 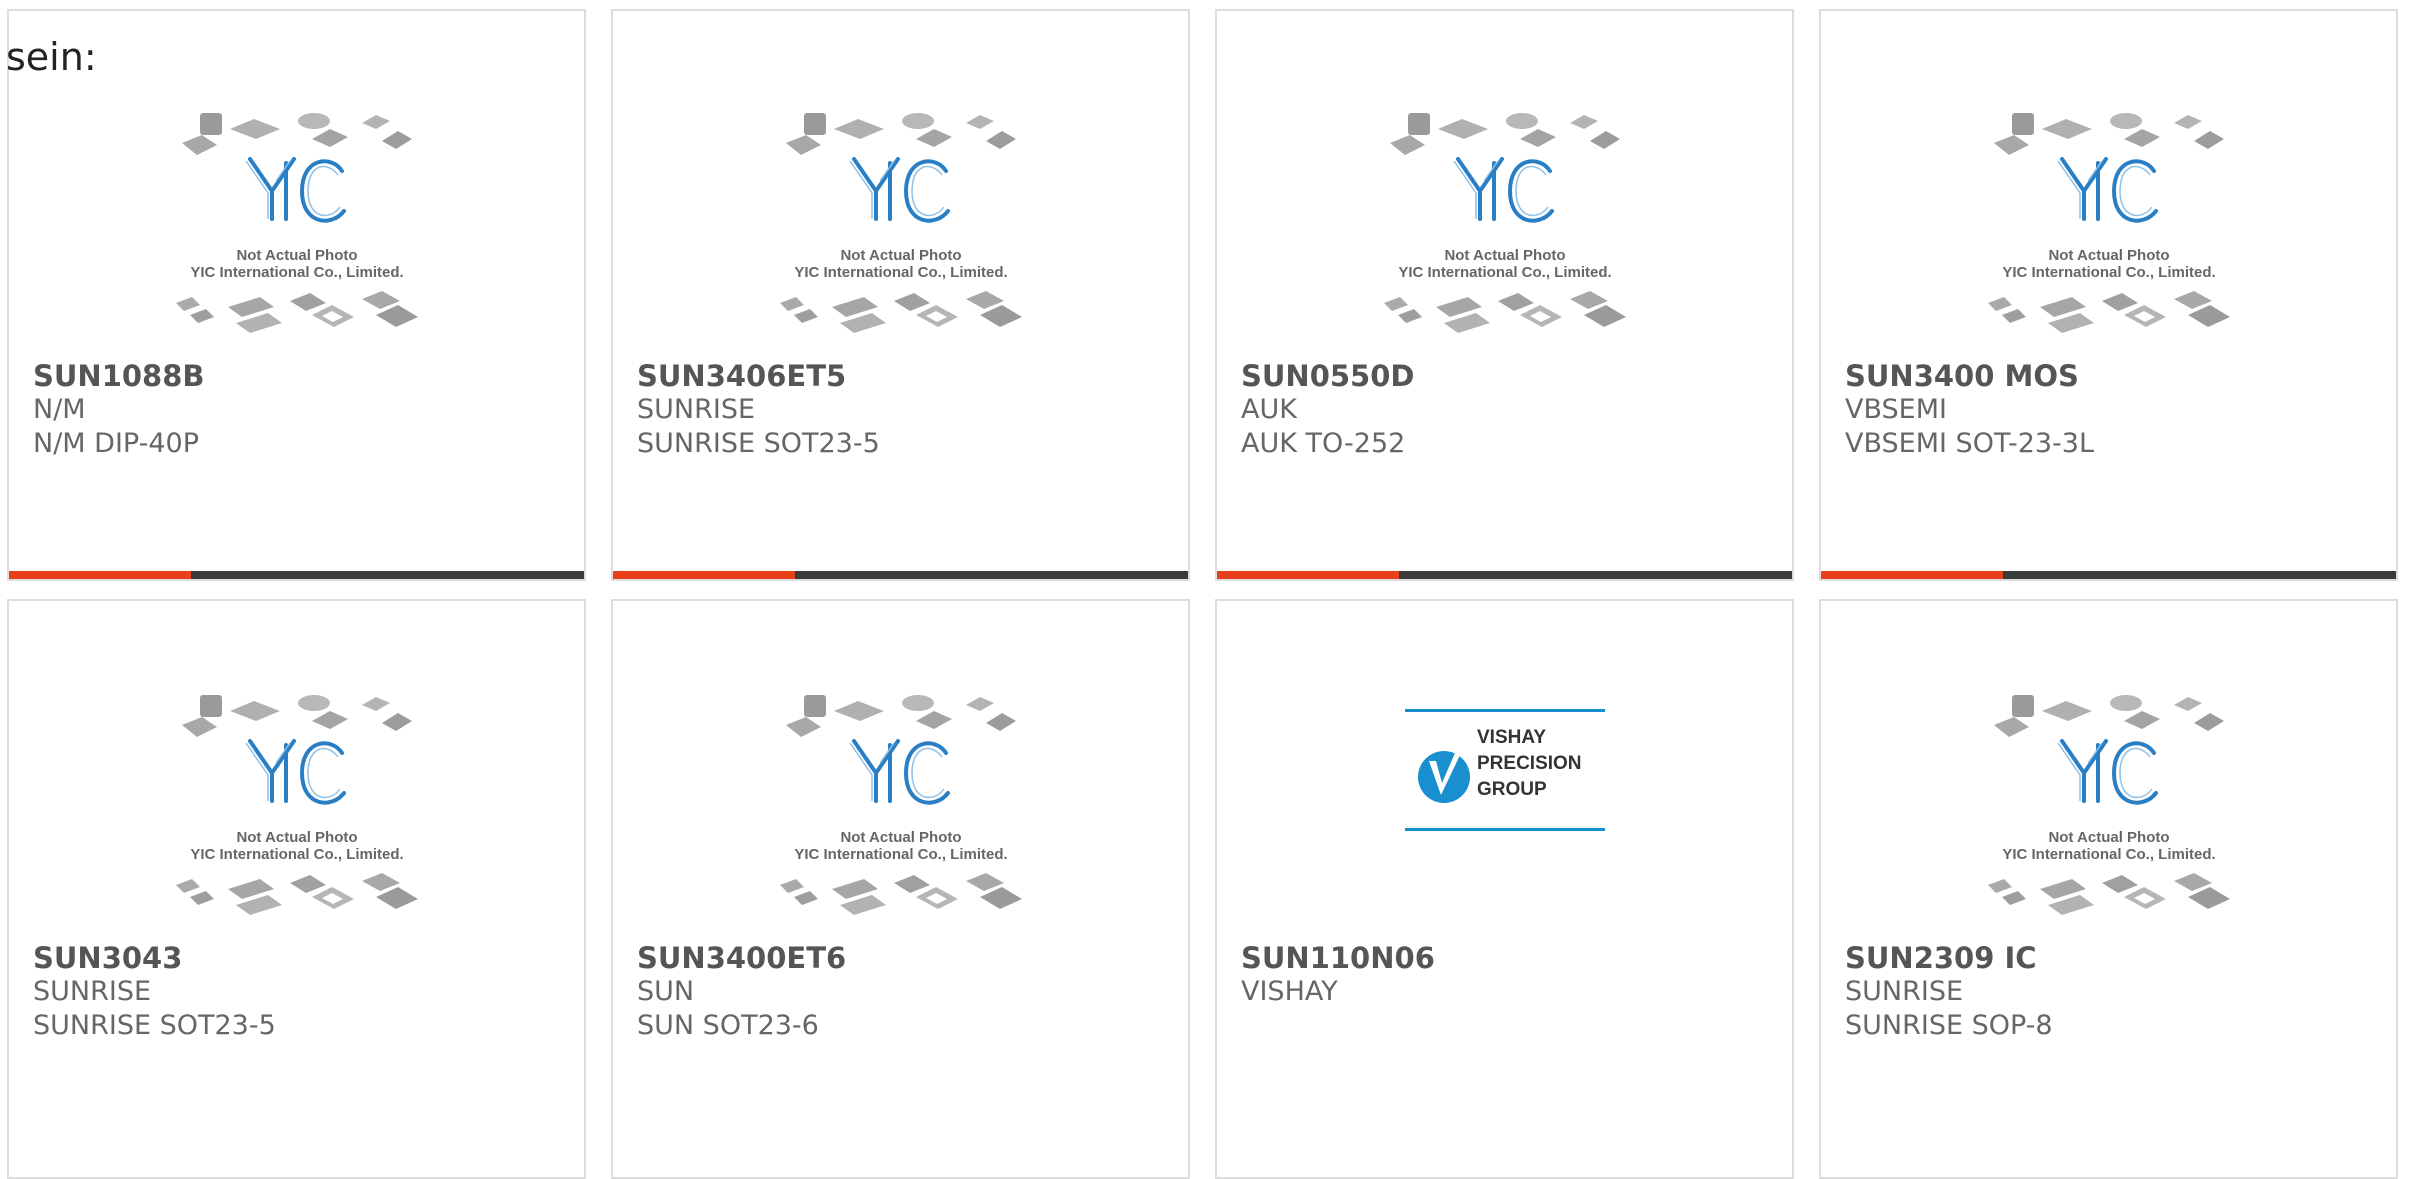 I want to click on package: VBSEMI SOT-23-3L, so click(x=1970, y=443).